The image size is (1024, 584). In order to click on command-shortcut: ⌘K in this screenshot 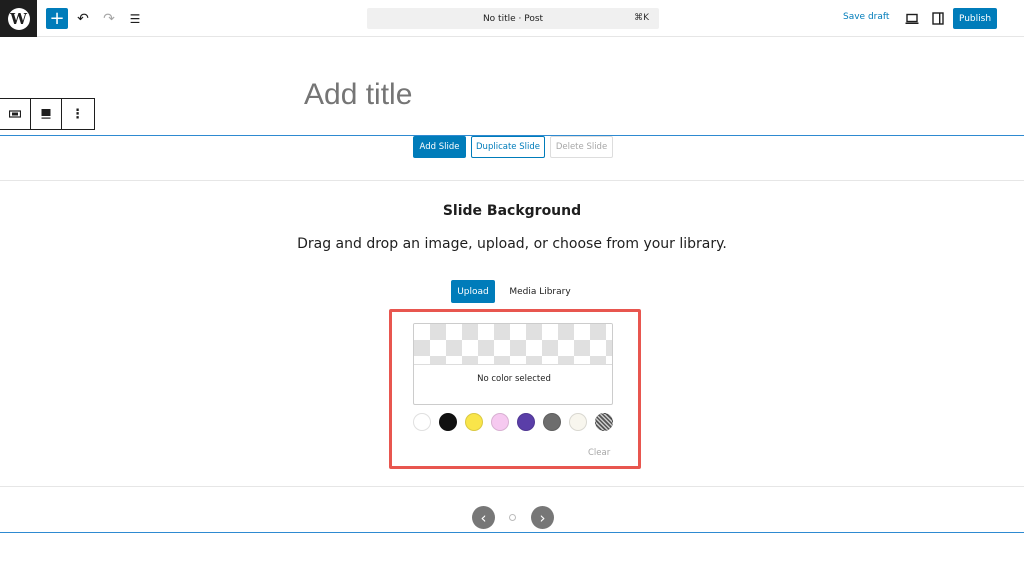, I will do `click(641, 18)`.